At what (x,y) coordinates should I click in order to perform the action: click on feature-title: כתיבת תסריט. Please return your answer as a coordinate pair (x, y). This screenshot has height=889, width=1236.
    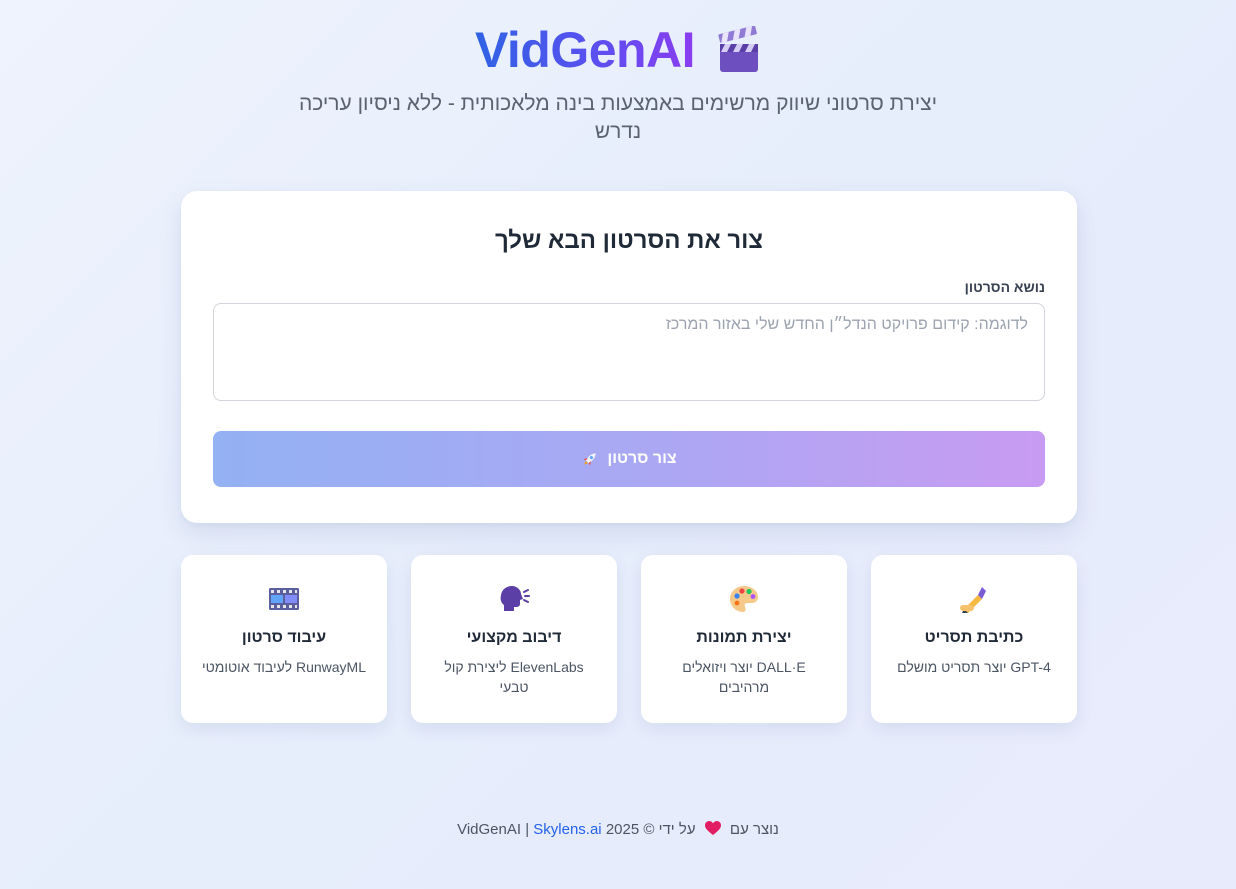
    Looking at the image, I should click on (974, 637).